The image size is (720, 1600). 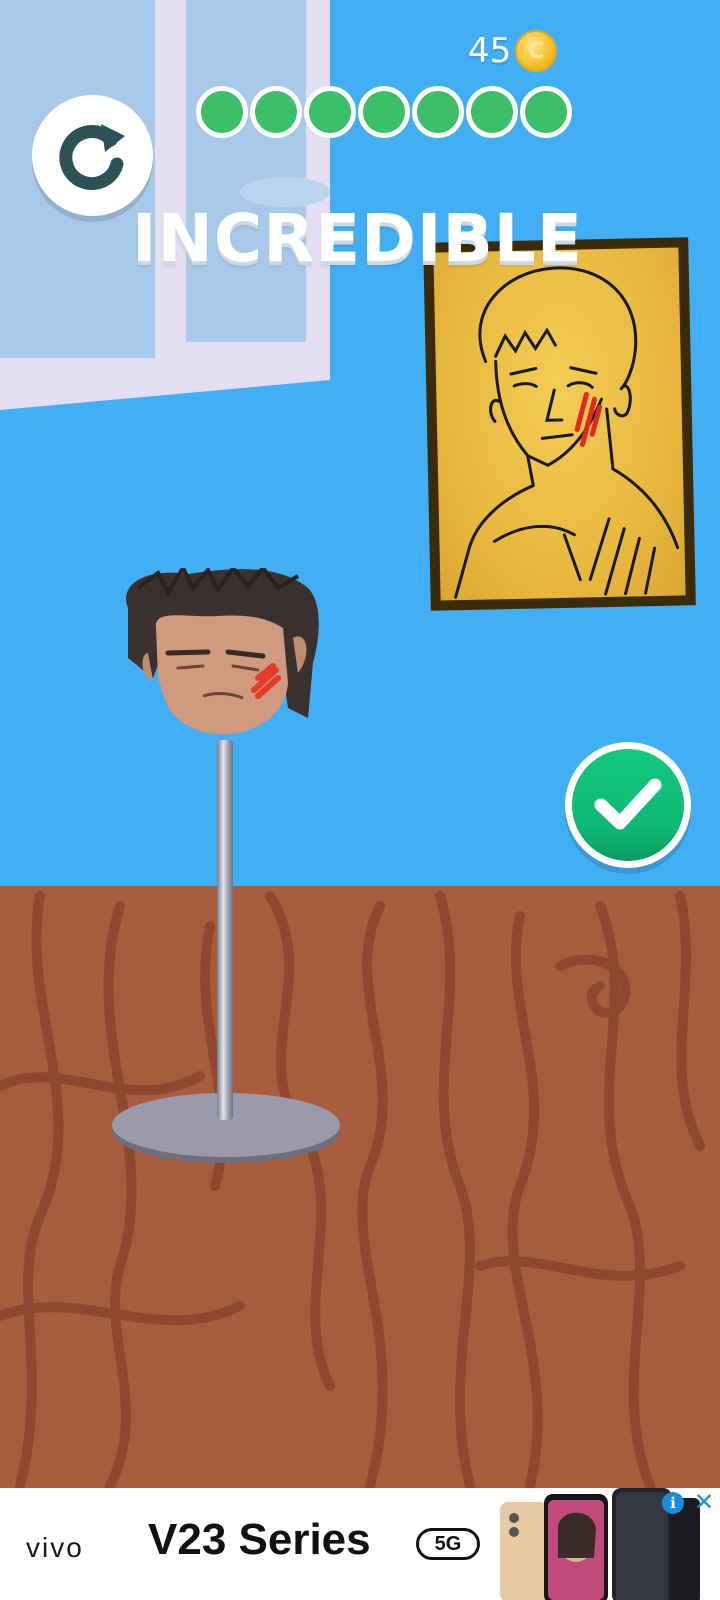 What do you see at coordinates (567, 432) in the screenshot?
I see `portrait-sketch` at bounding box center [567, 432].